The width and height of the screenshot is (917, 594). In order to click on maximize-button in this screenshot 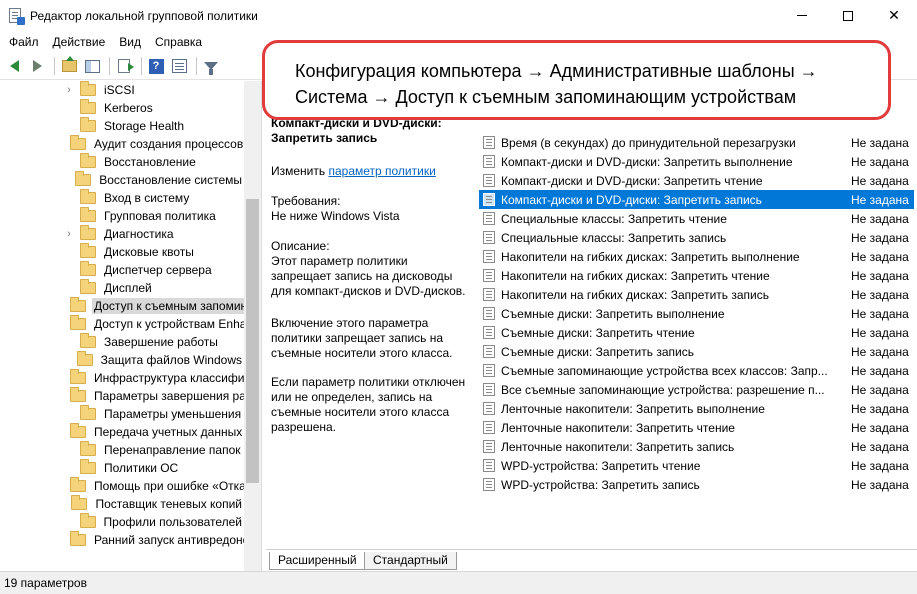, I will do `click(848, 15)`.